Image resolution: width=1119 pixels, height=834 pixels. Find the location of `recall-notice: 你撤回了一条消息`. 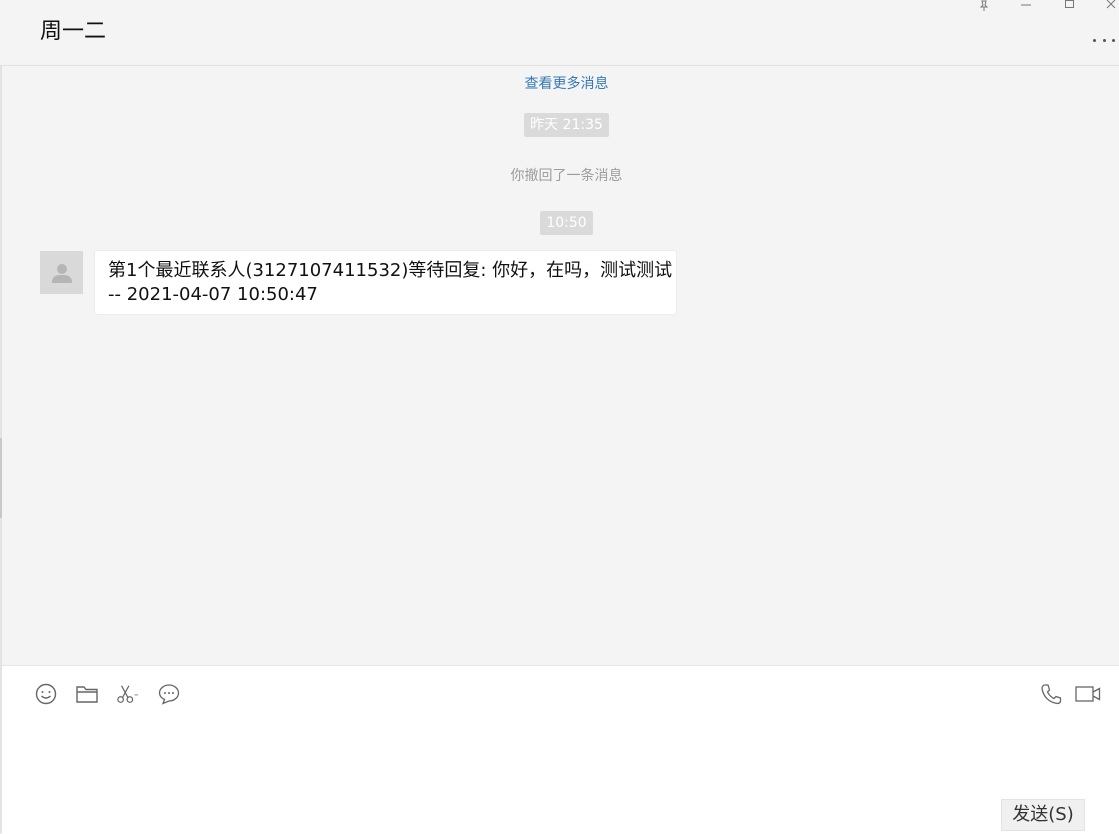

recall-notice: 你撤回了一条消息 is located at coordinates (566, 176).